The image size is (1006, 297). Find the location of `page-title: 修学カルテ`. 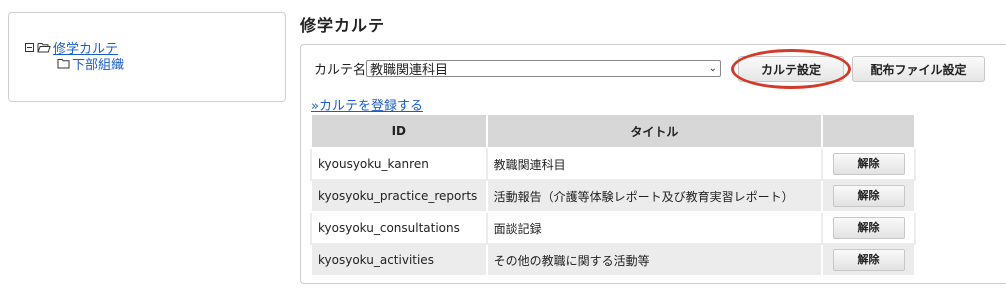

page-title: 修学カルテ is located at coordinates (343, 25).